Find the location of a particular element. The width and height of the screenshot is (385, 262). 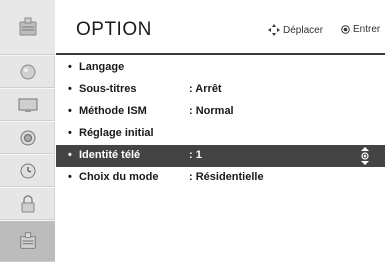

menu-item-identite-tele: • Identité télé : 1 is located at coordinates (220, 156).